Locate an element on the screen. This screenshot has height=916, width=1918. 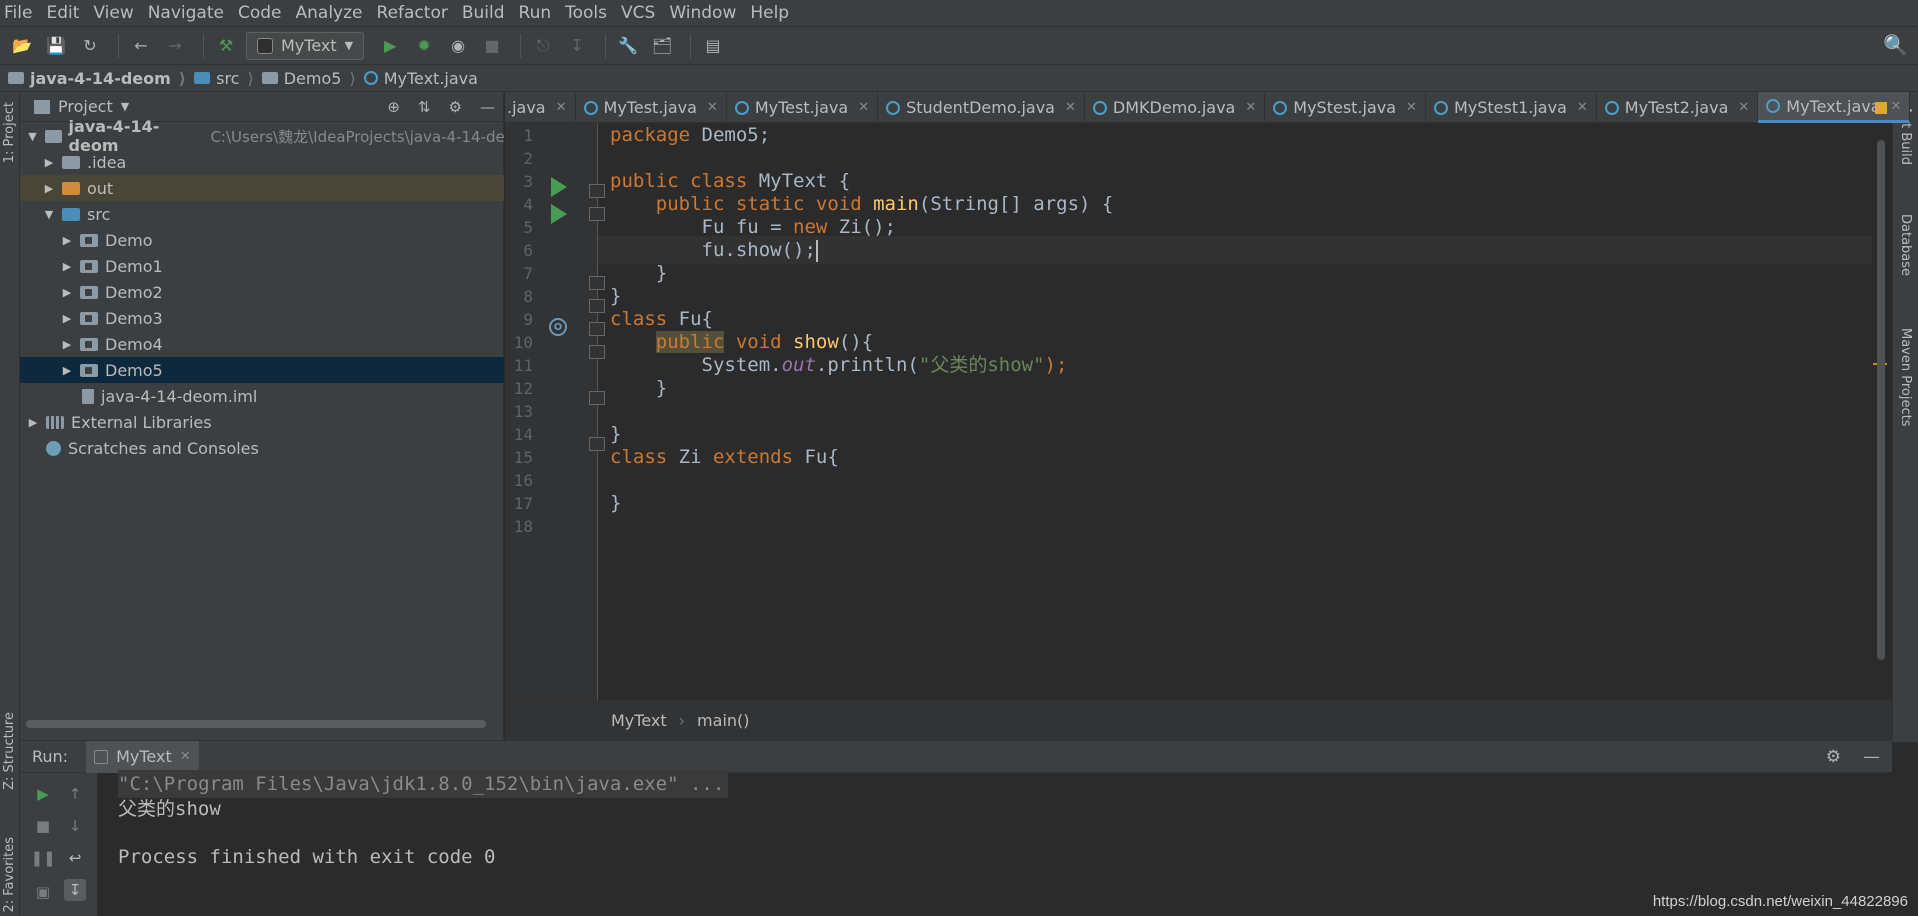
run-tab-mytext: MyText ✕ is located at coordinates (142, 756).